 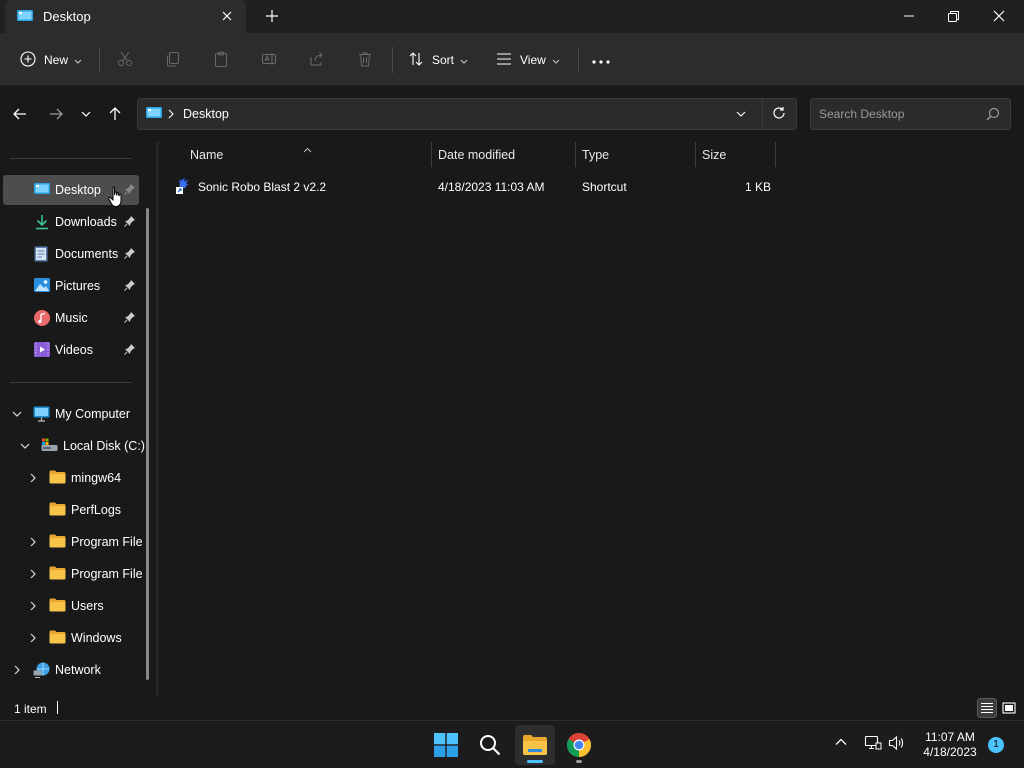 I want to click on details-view-icon, so click(x=987, y=708).